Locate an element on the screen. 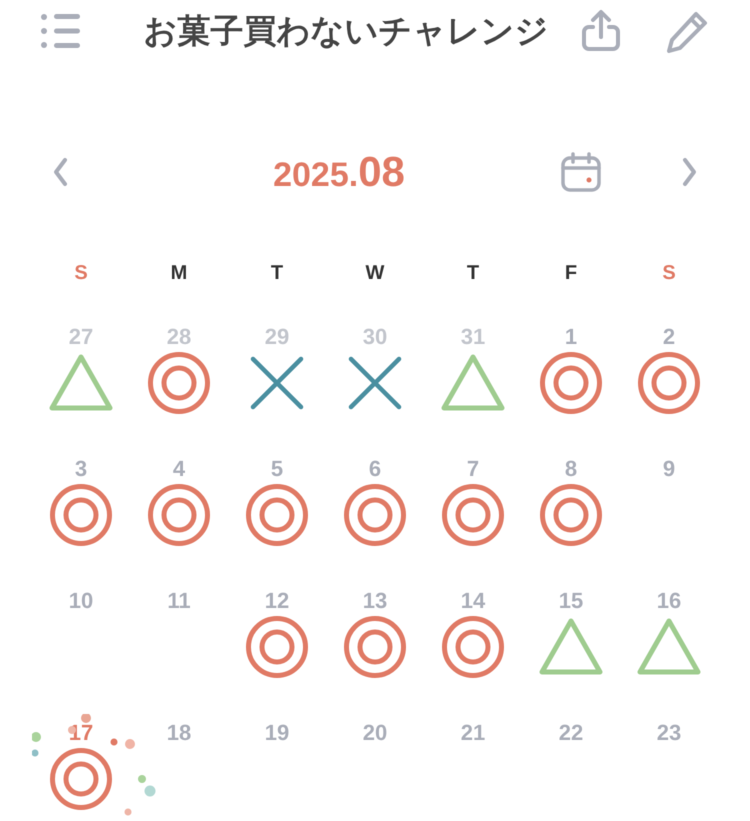  day-number: 6 is located at coordinates (375, 469).